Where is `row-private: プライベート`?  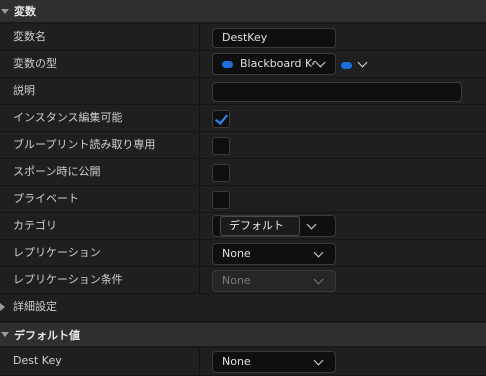 row-private: プライベート is located at coordinates (243, 199).